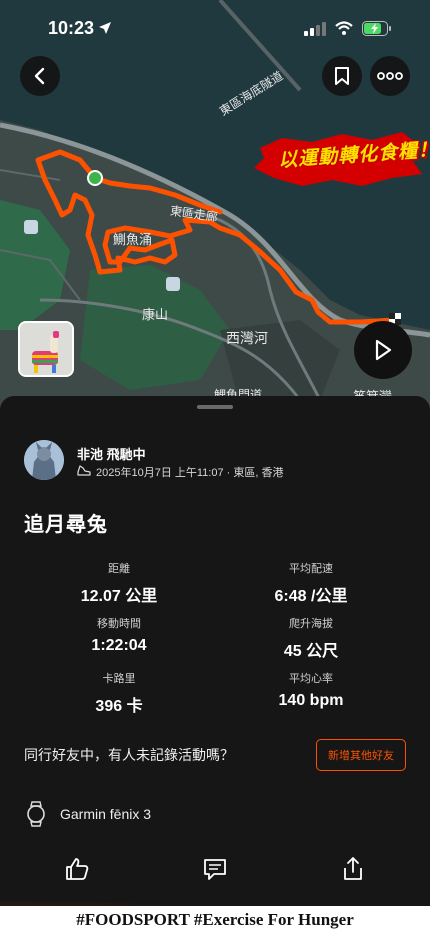 The height and width of the screenshot is (932, 430). What do you see at coordinates (71, 28) in the screenshot?
I see `status-time: 10:23` at bounding box center [71, 28].